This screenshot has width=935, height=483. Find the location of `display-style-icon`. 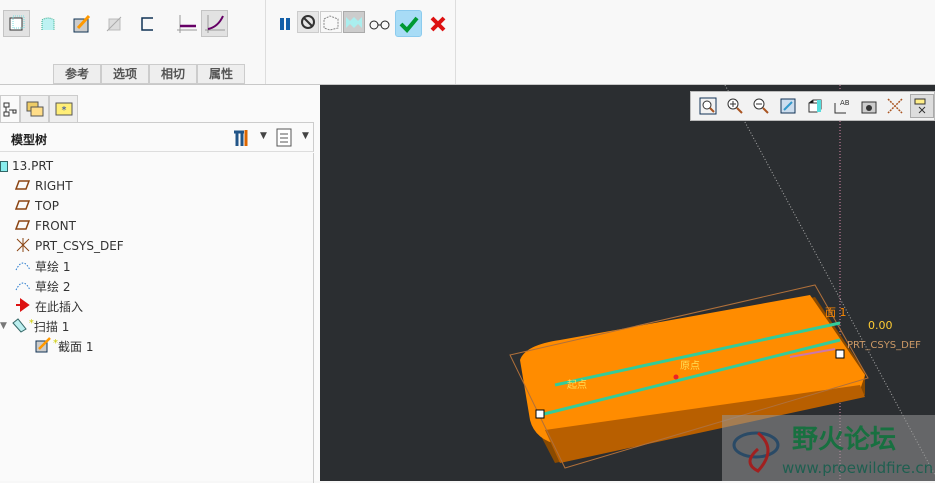

display-style-icon is located at coordinates (815, 106).